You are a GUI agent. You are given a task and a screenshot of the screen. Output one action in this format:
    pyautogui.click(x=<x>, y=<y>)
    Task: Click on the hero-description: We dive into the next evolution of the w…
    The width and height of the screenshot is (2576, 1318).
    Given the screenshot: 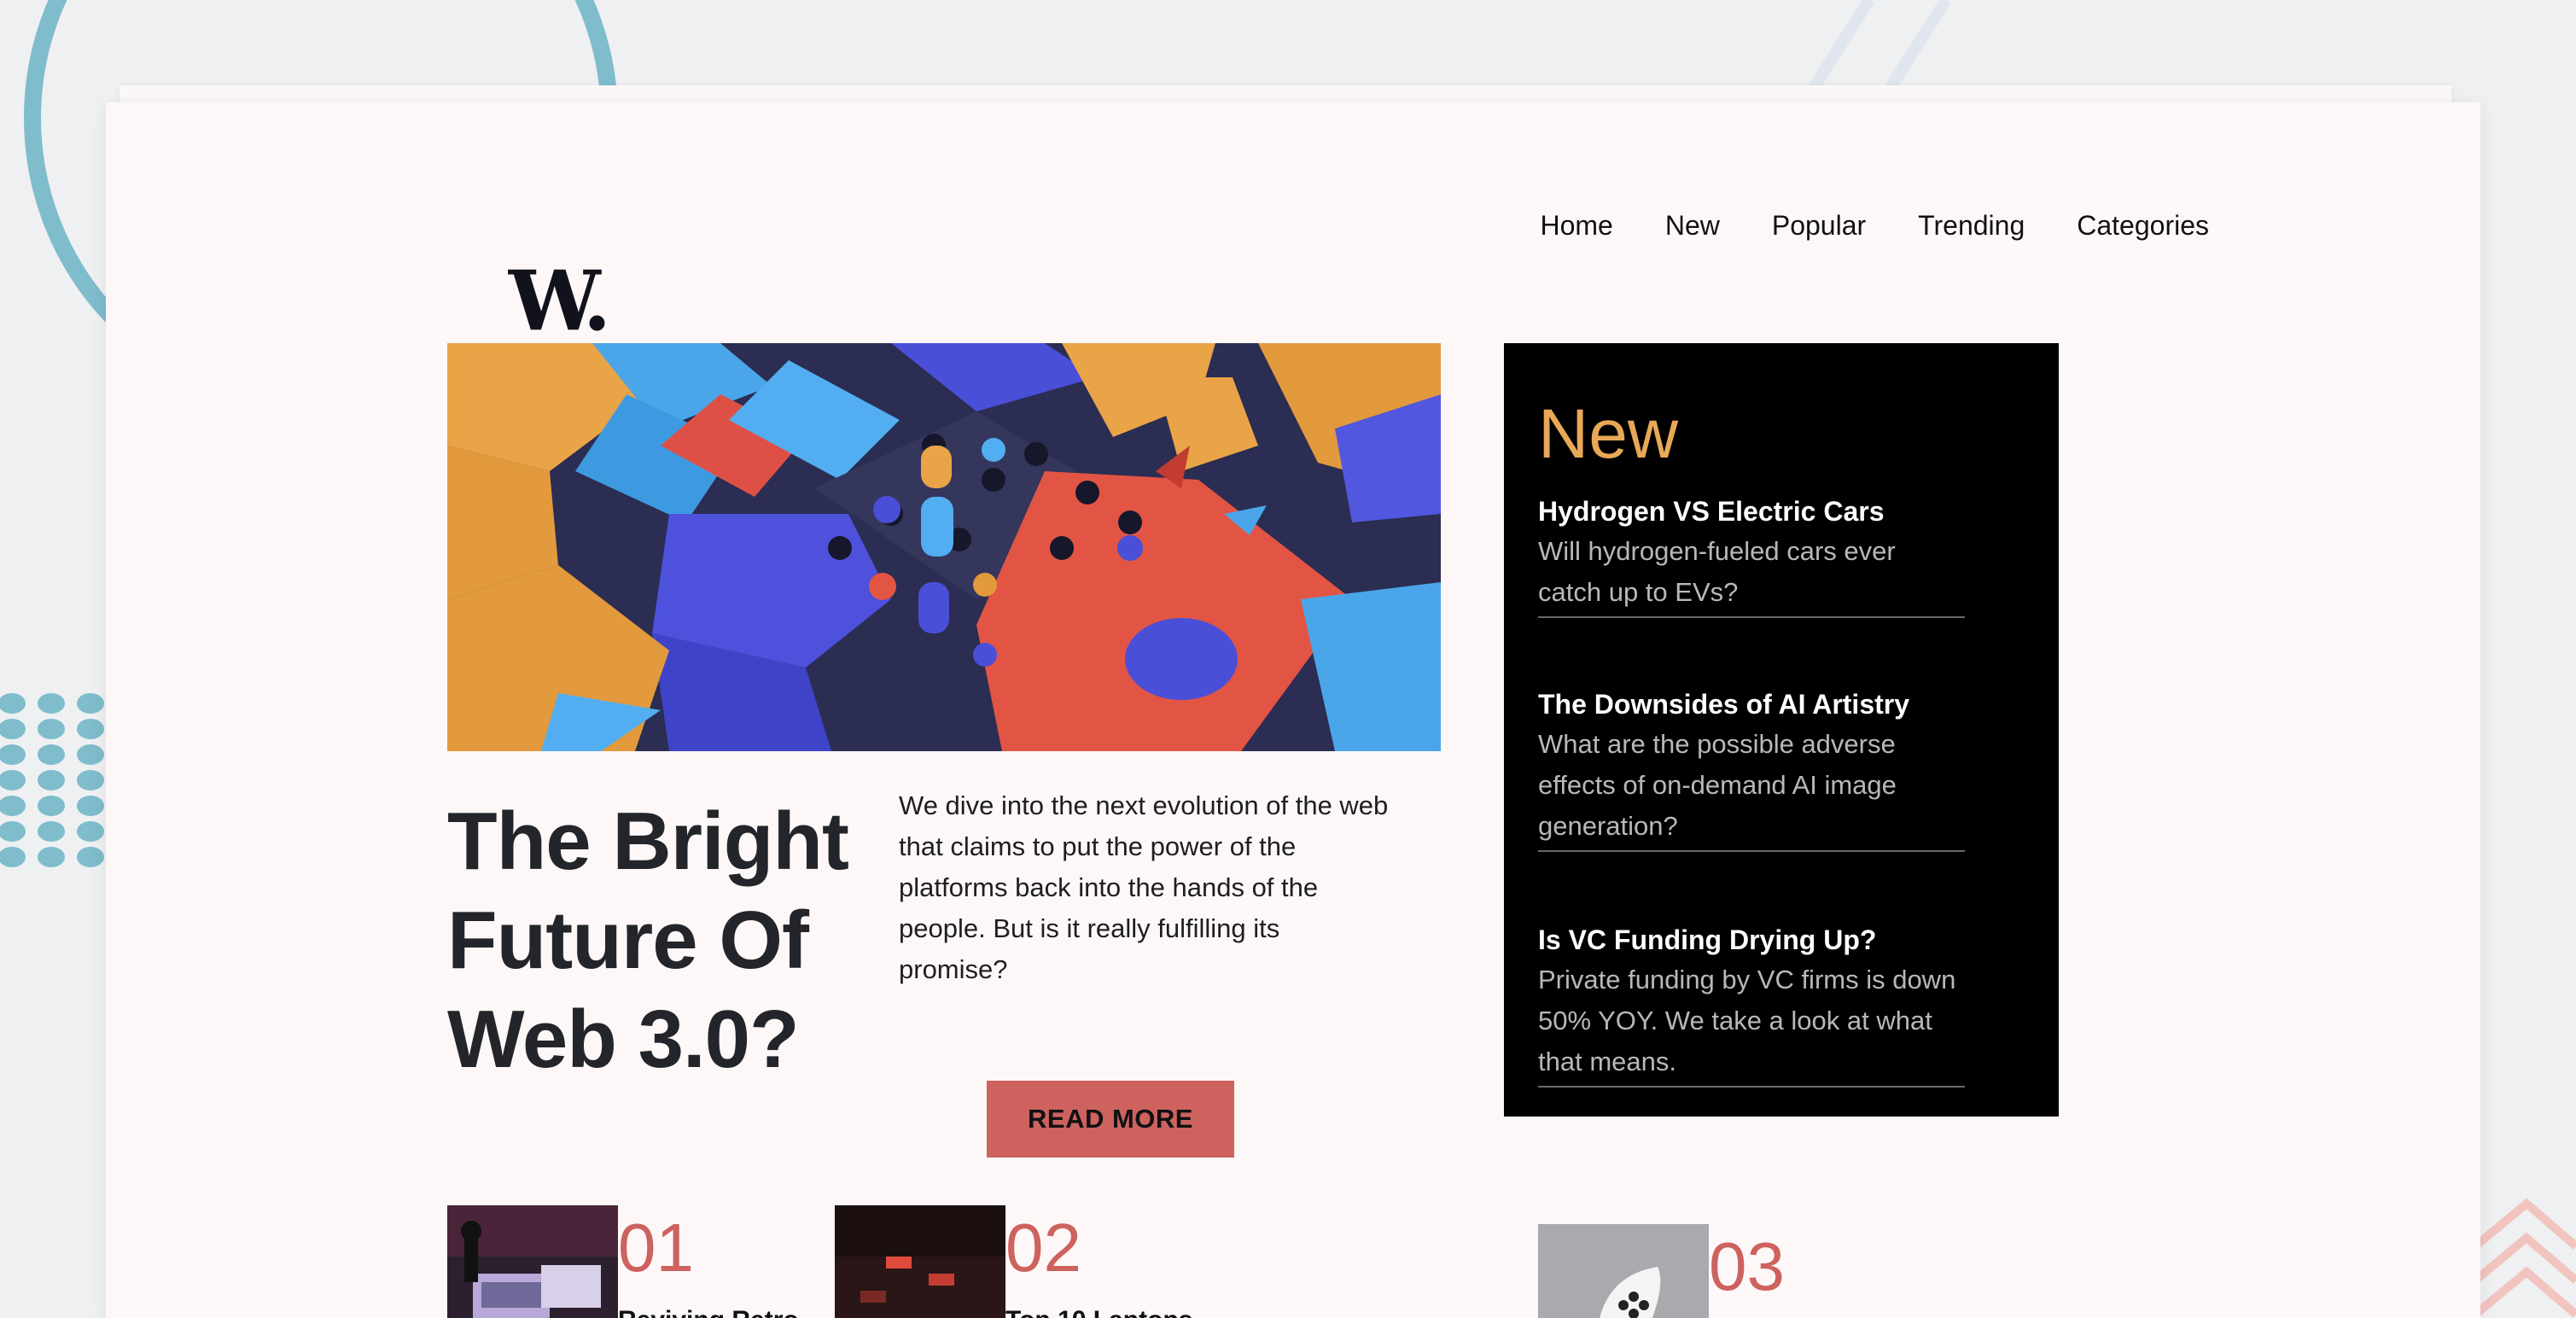 What is the action you would take?
    pyautogui.click(x=1144, y=887)
    